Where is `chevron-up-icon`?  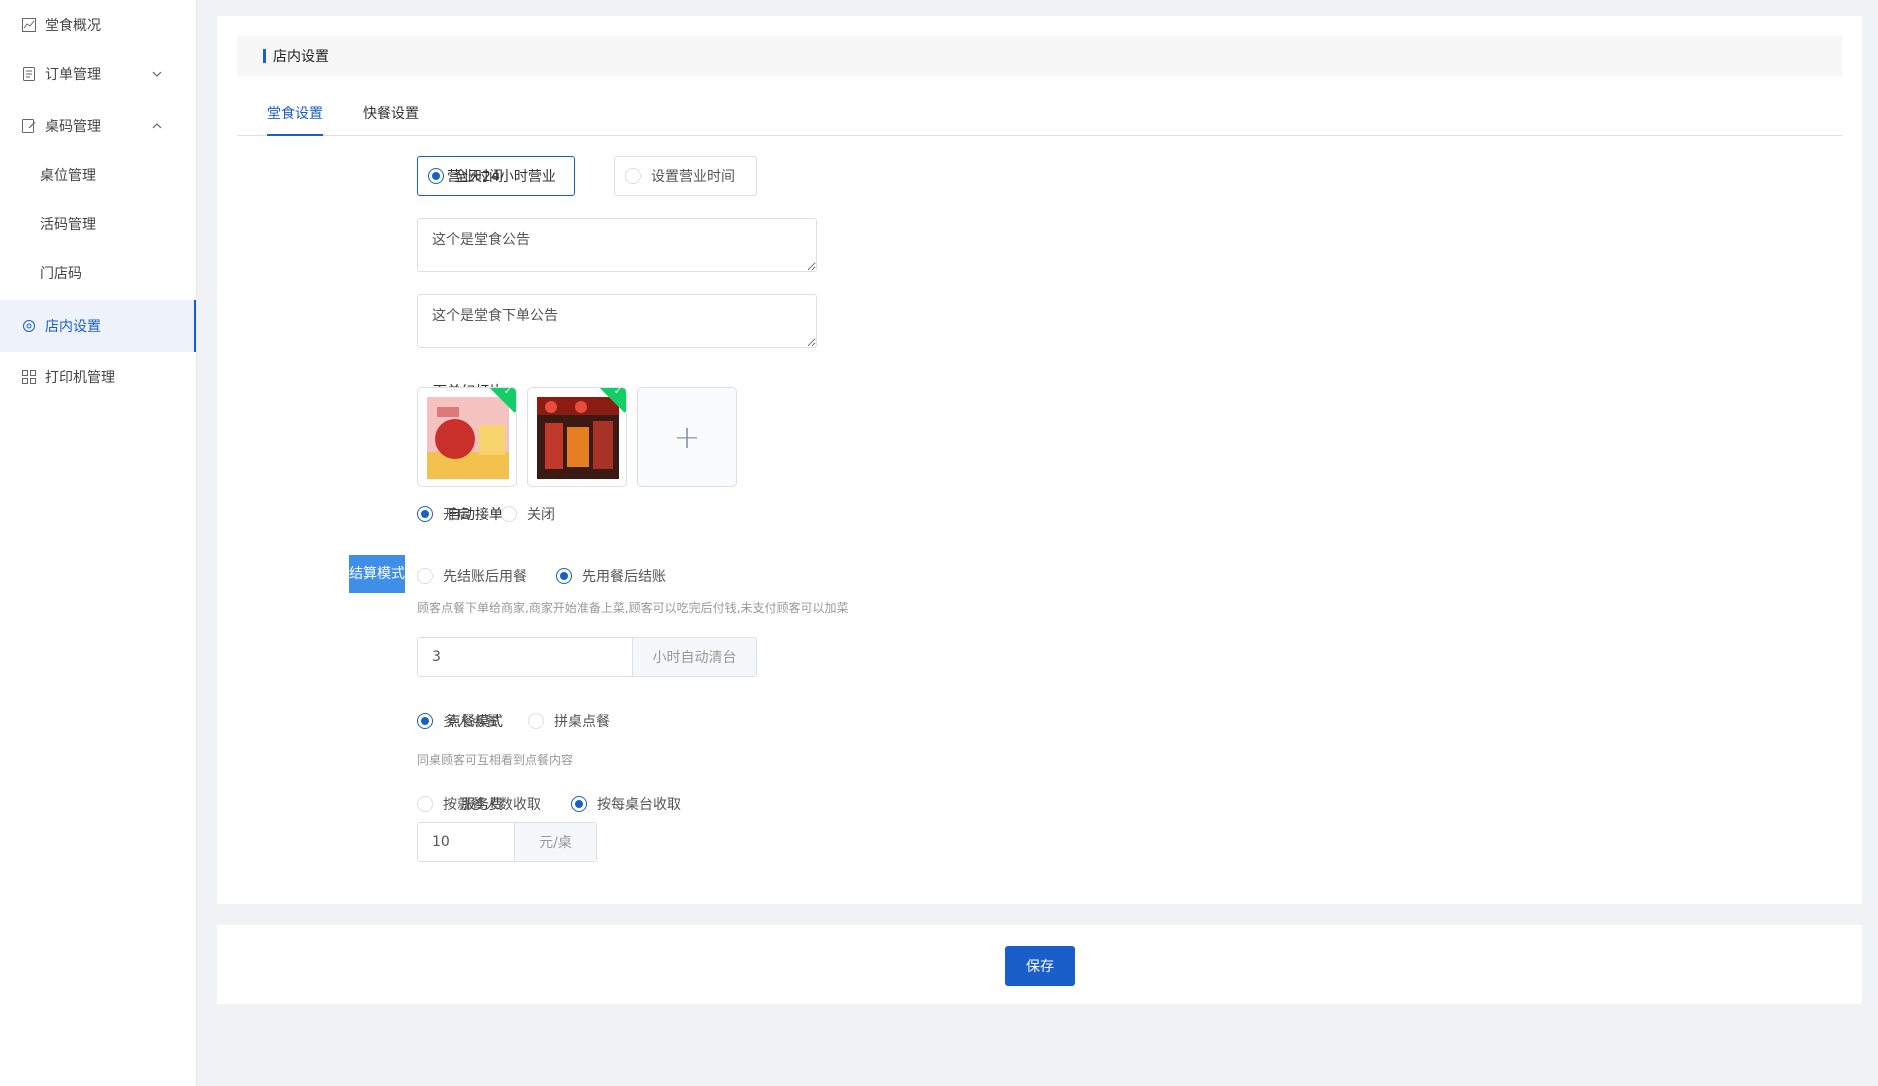
chevron-up-icon is located at coordinates (157, 126).